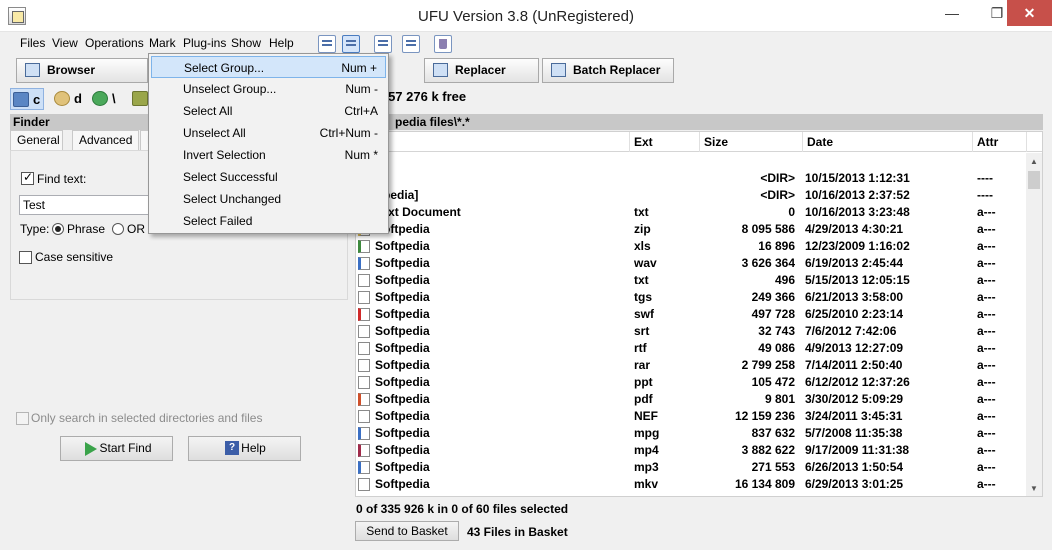 This screenshot has width=1052, height=550. I want to click on table-row: Softpedia xls 16 896 12/23/2009 1:16:02 a---, so click(691, 246).